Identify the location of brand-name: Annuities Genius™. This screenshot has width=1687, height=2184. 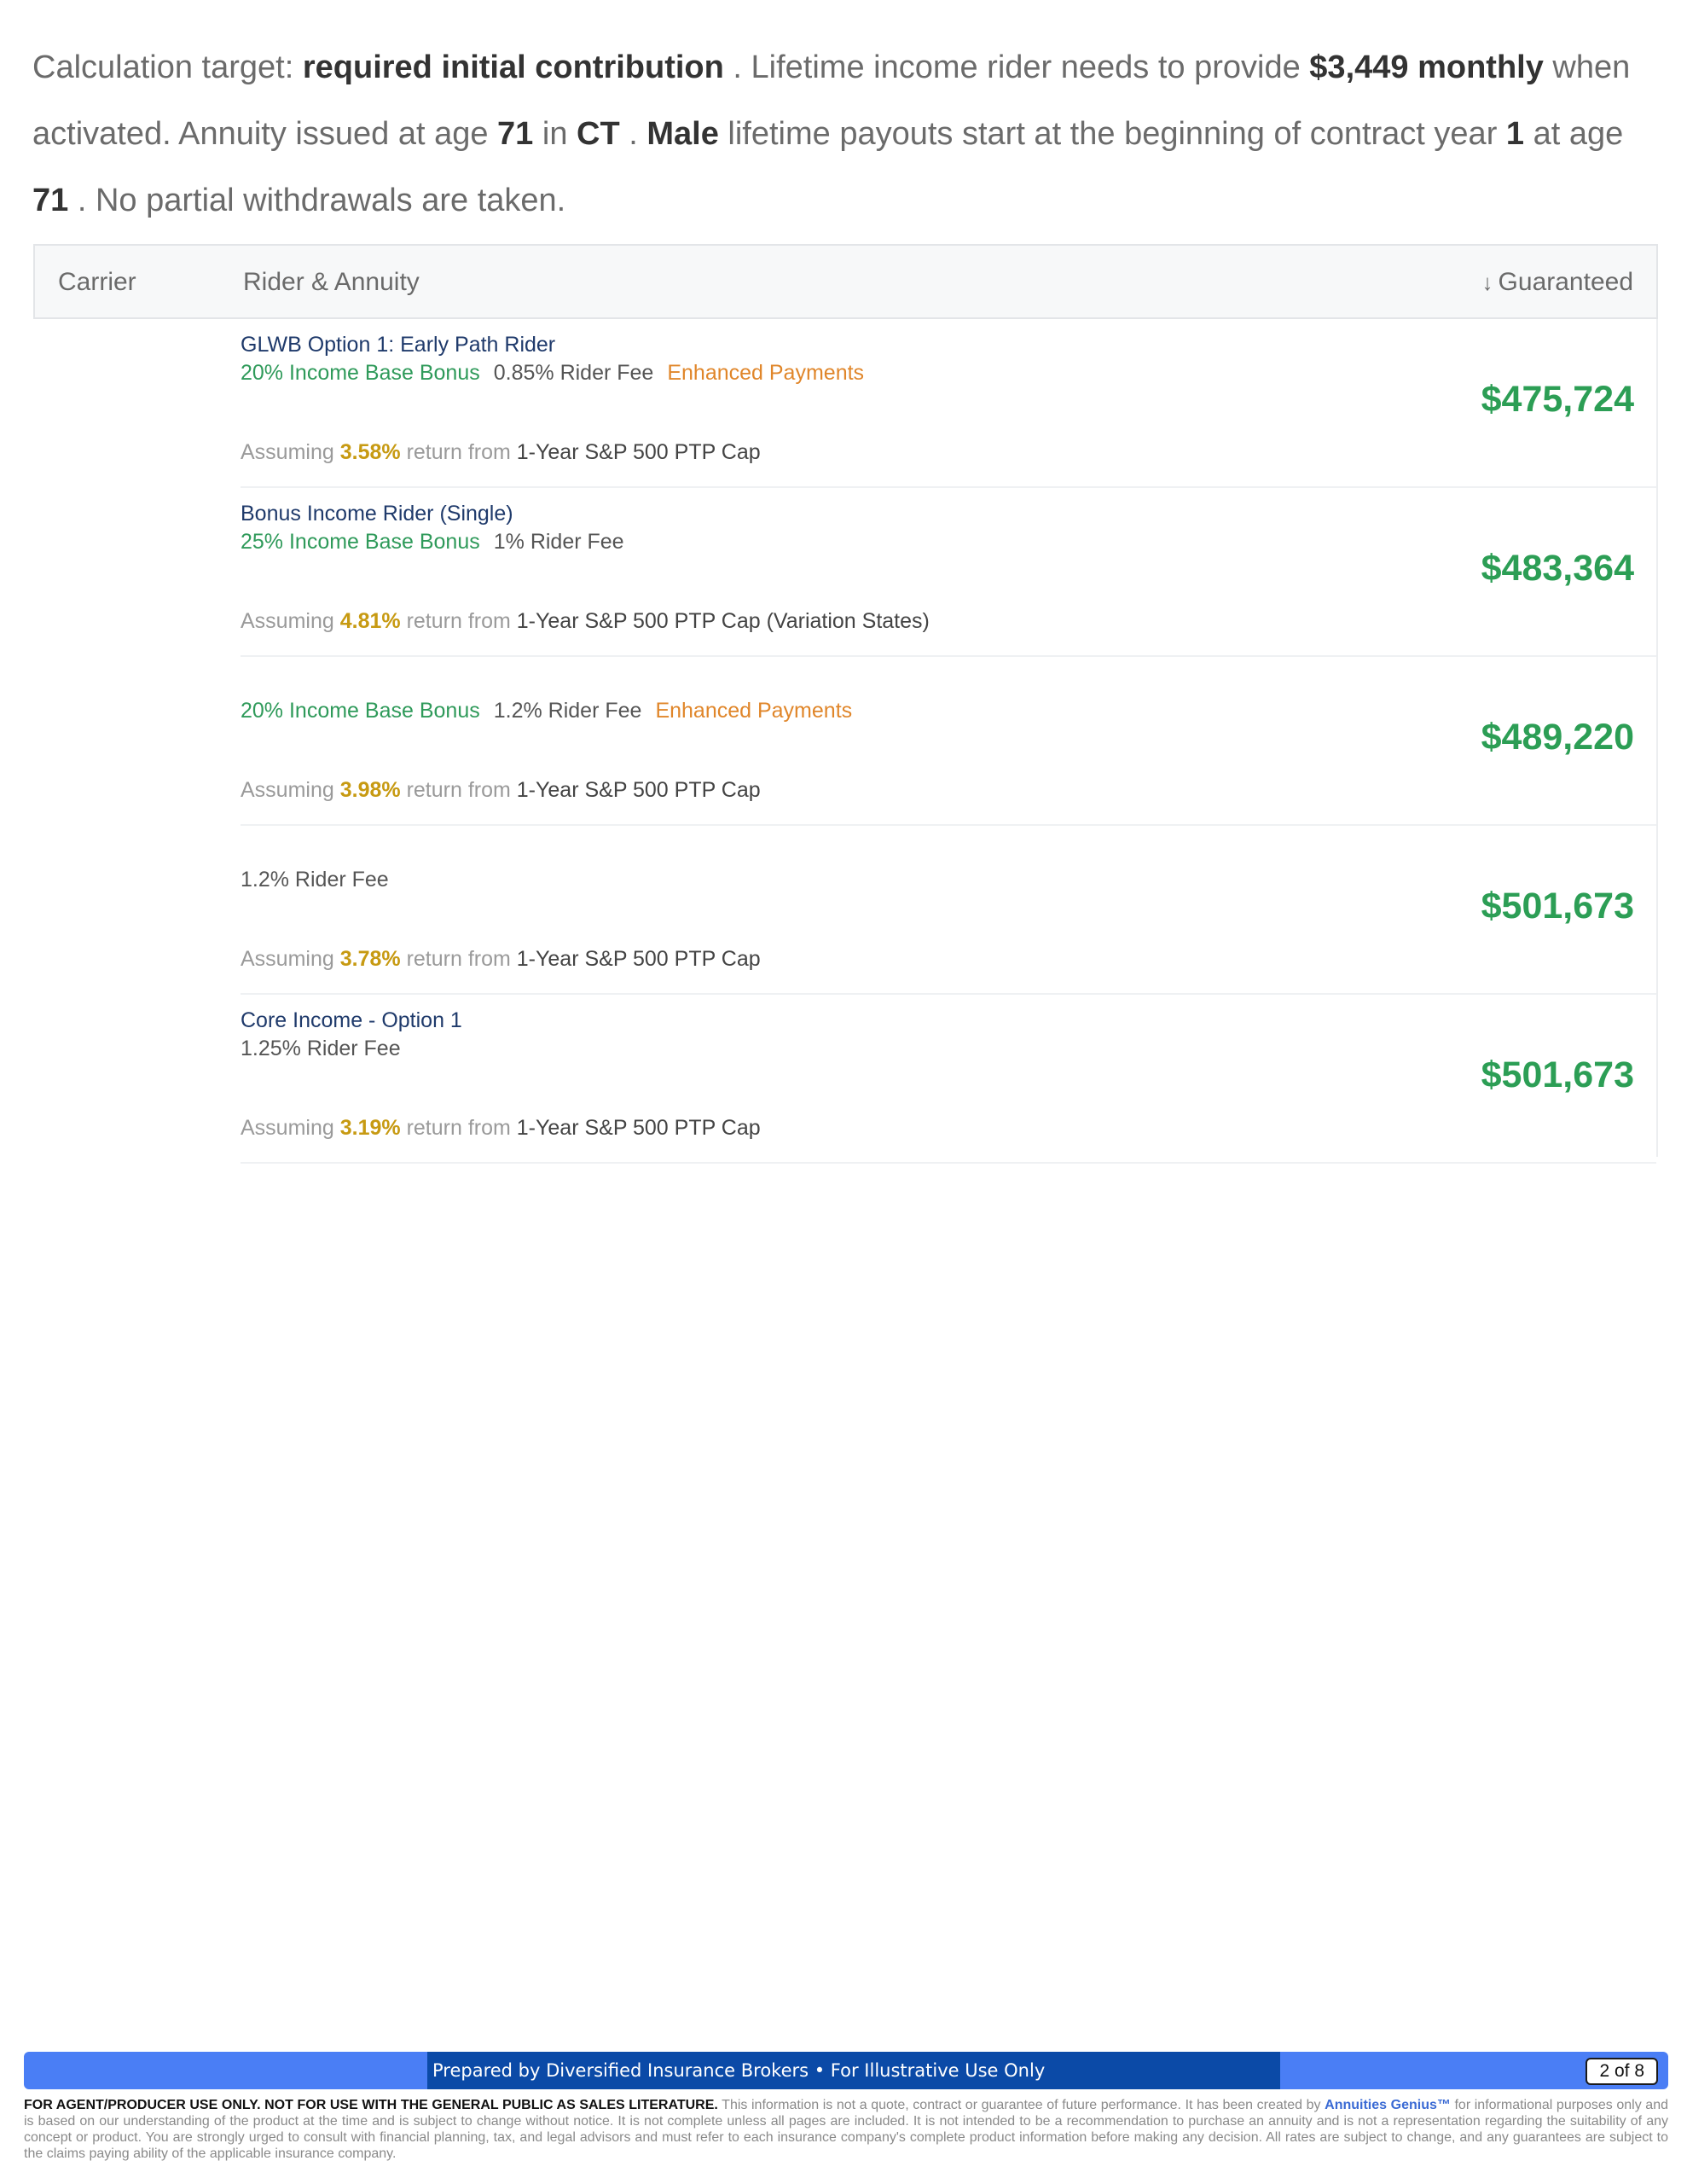
(1388, 2105).